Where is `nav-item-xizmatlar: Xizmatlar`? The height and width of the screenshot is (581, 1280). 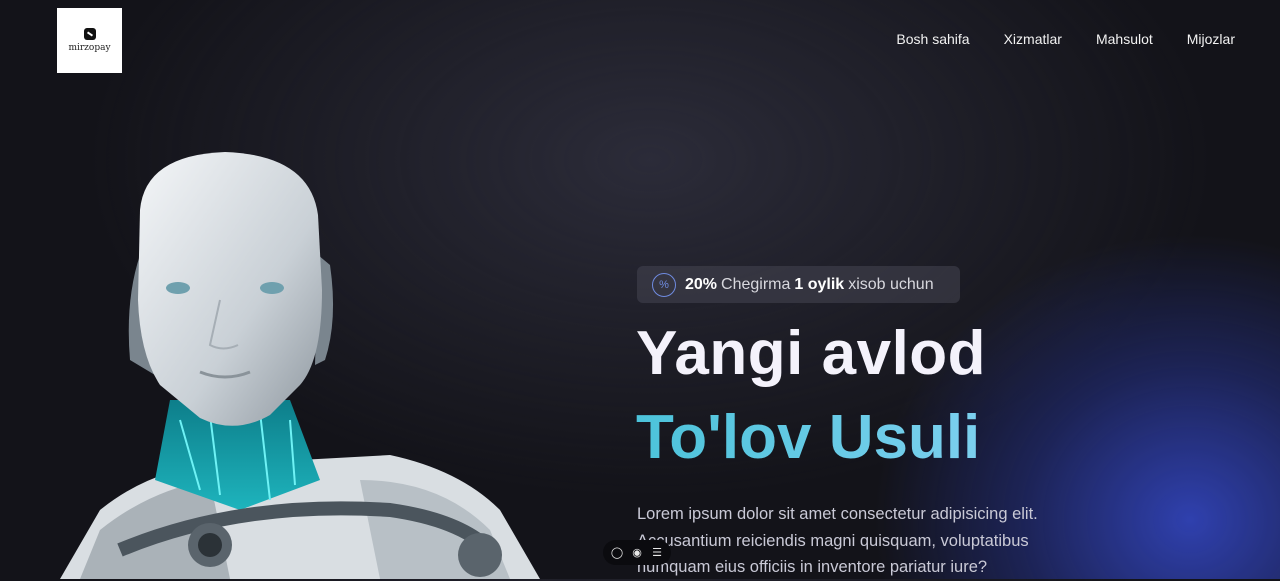 nav-item-xizmatlar: Xizmatlar is located at coordinates (1033, 39).